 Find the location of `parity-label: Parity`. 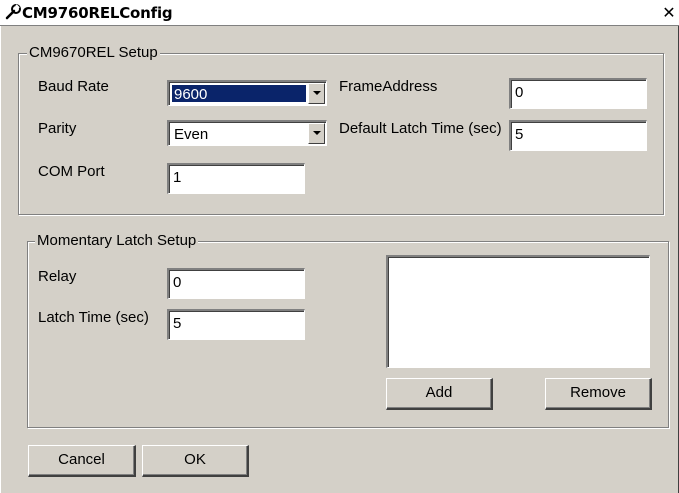

parity-label: Parity is located at coordinates (57, 128).